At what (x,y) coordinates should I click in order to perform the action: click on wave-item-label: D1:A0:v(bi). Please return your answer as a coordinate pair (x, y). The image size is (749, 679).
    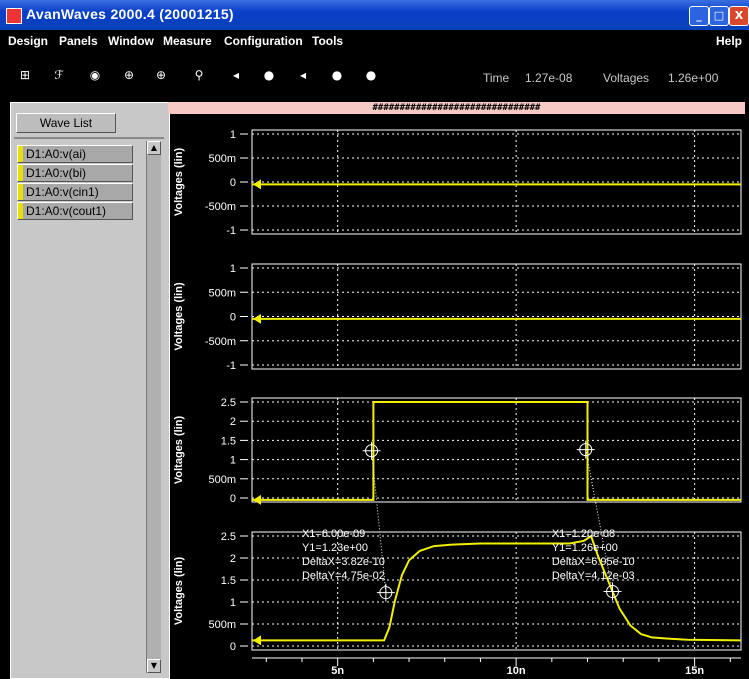
    Looking at the image, I should click on (56, 173).